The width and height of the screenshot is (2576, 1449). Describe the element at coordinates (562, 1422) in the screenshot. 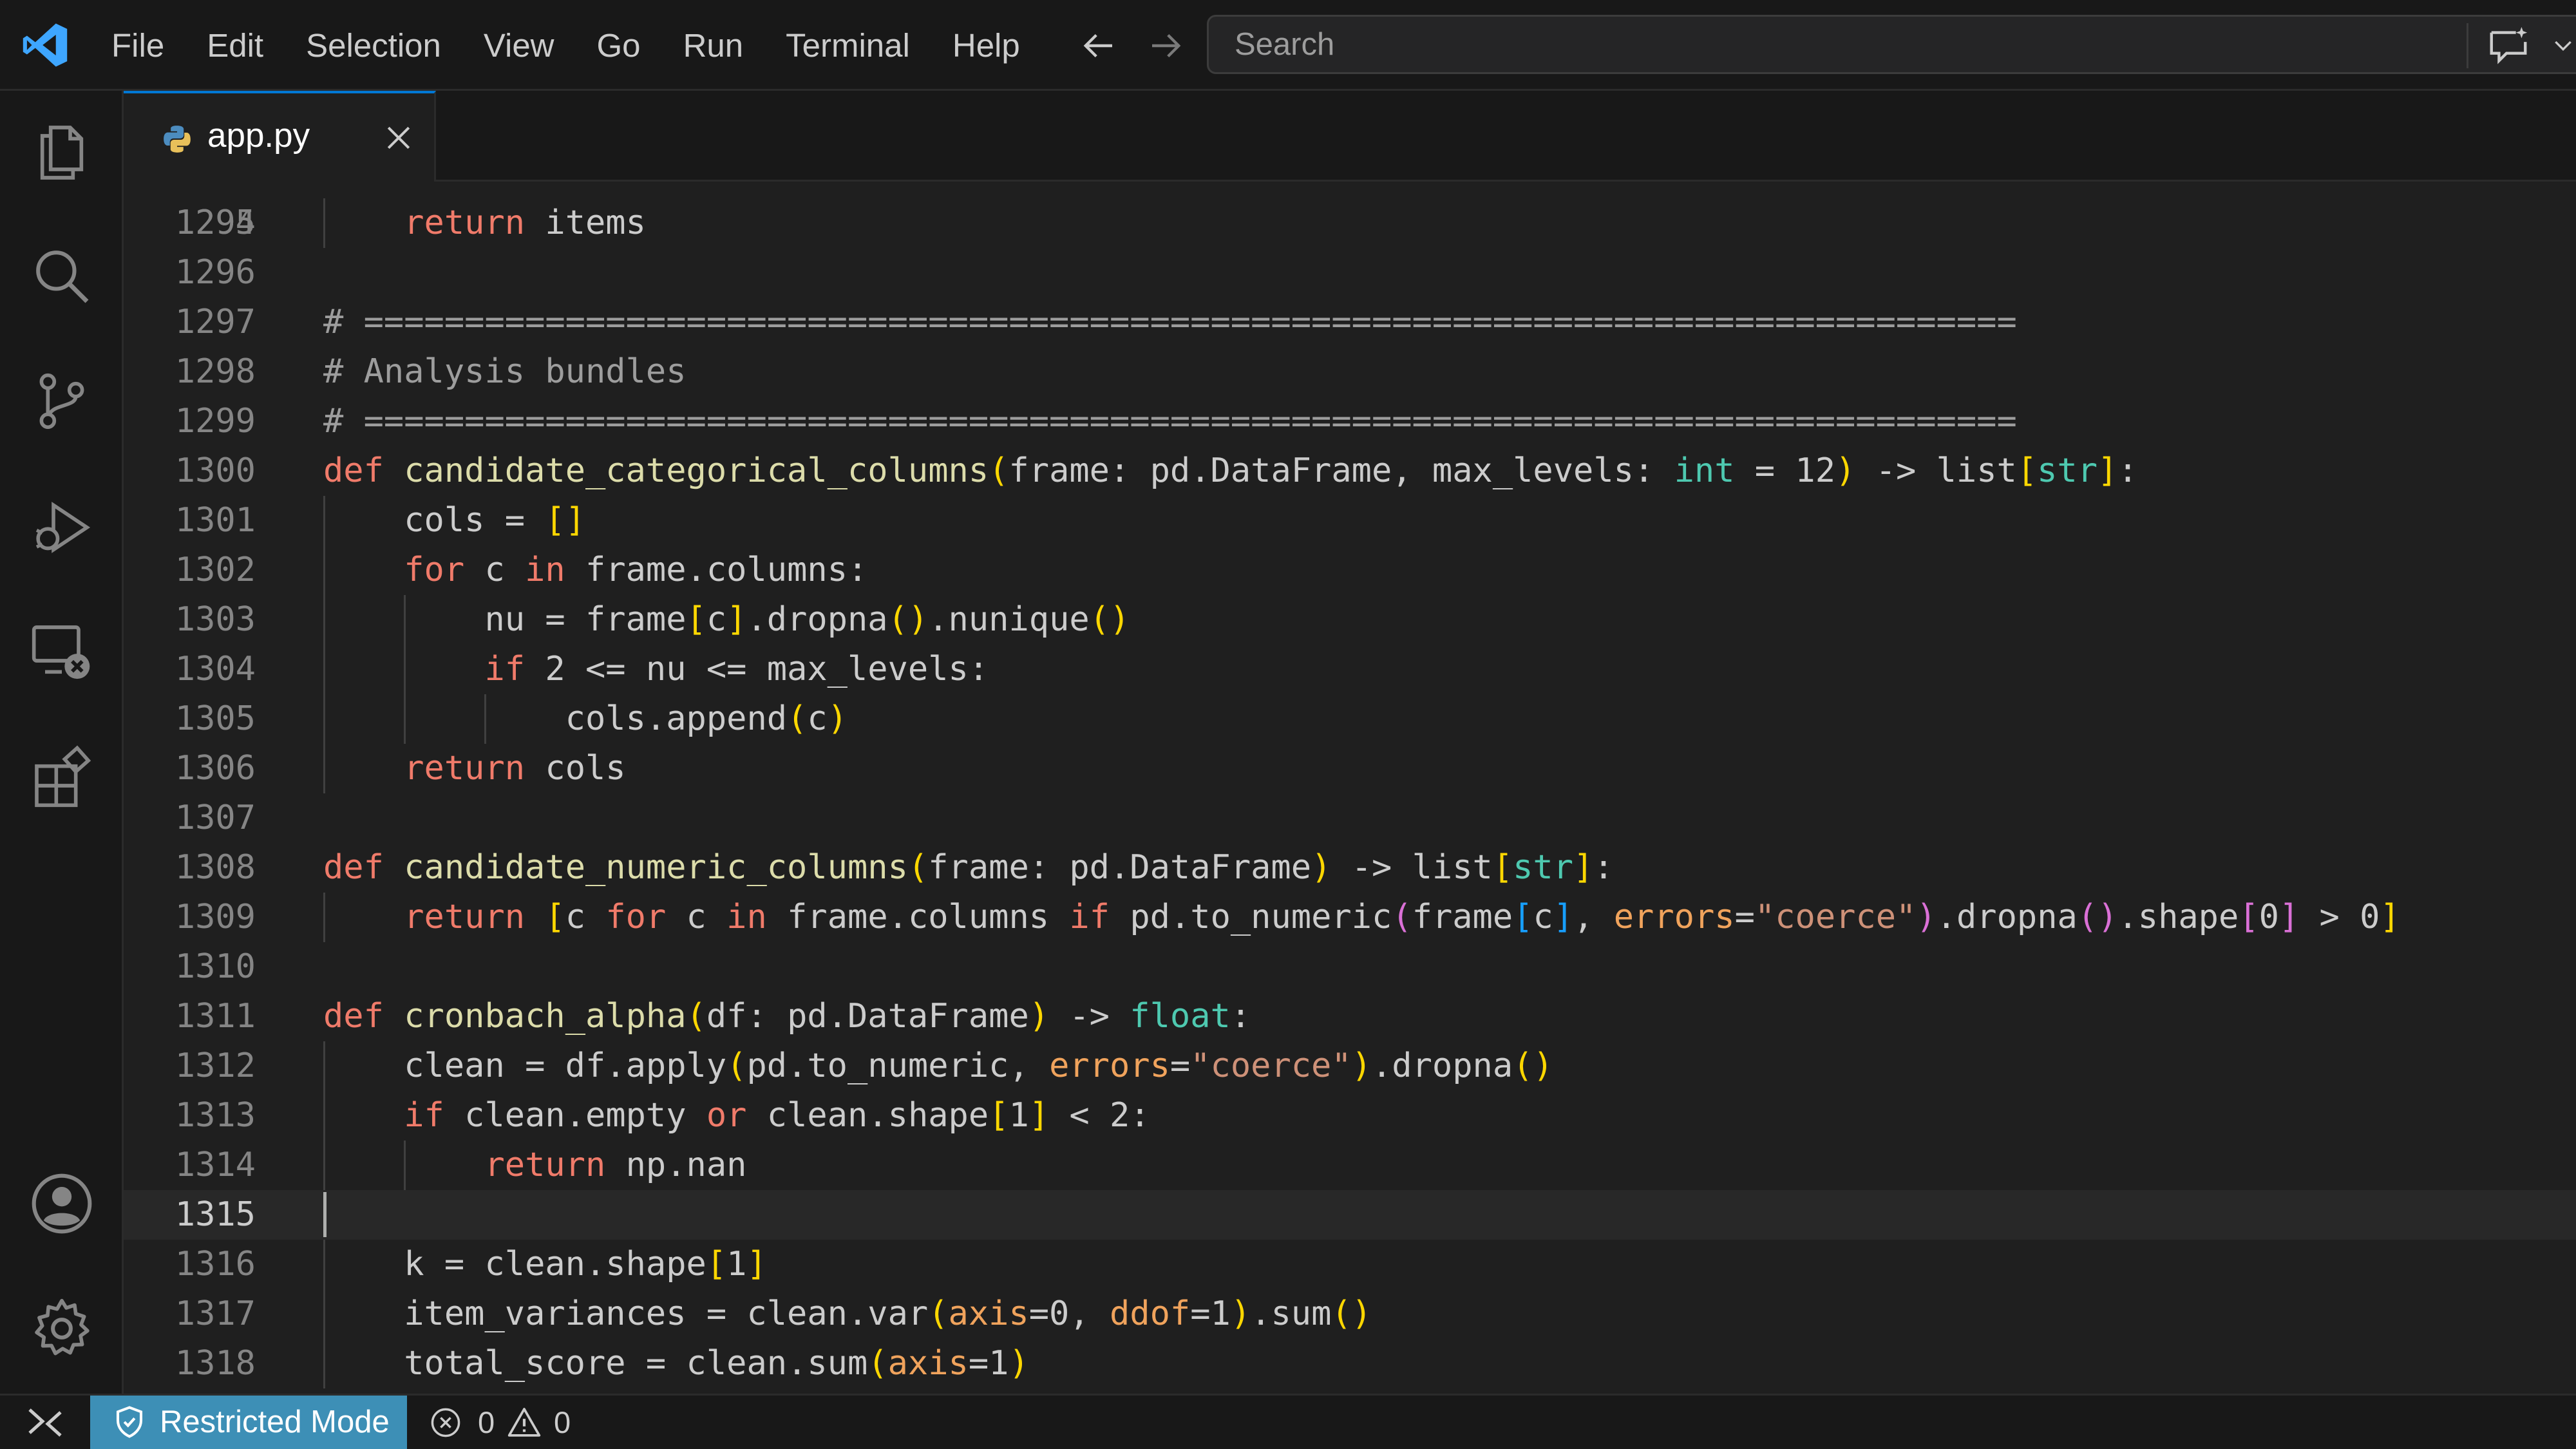

I see `warning-count: 0` at that location.